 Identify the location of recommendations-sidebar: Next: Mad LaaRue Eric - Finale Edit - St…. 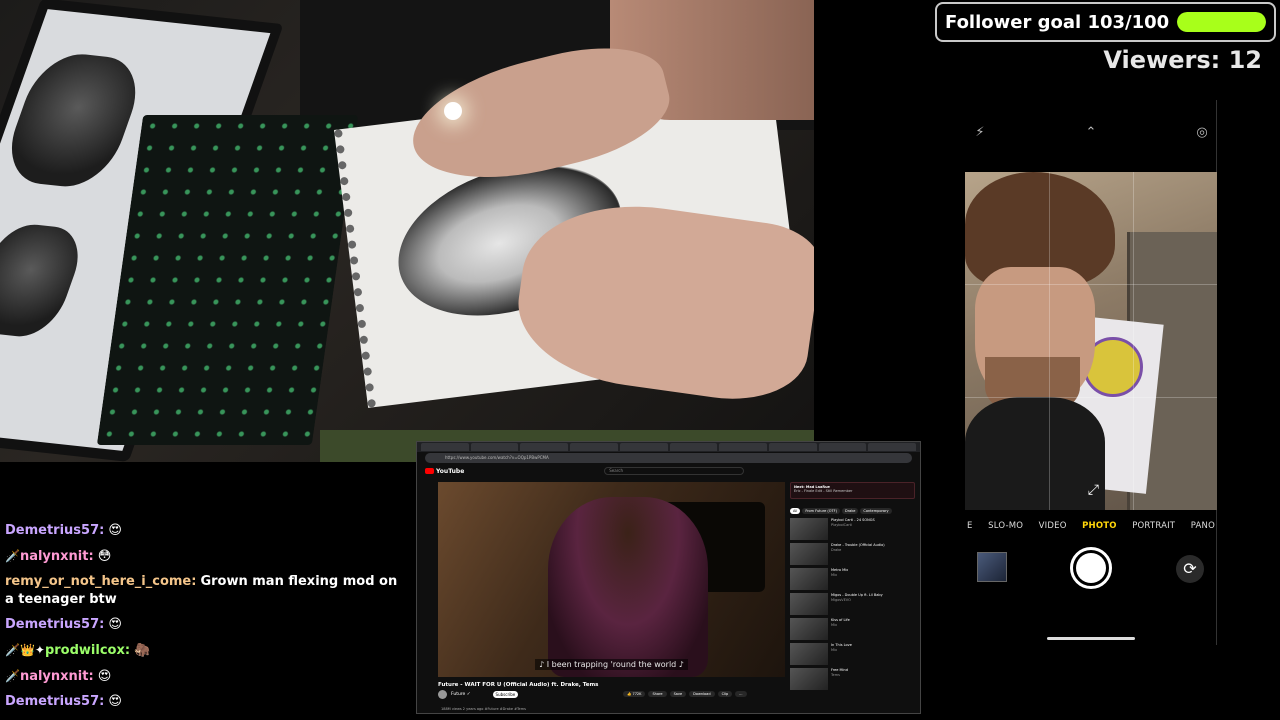
(852, 597).